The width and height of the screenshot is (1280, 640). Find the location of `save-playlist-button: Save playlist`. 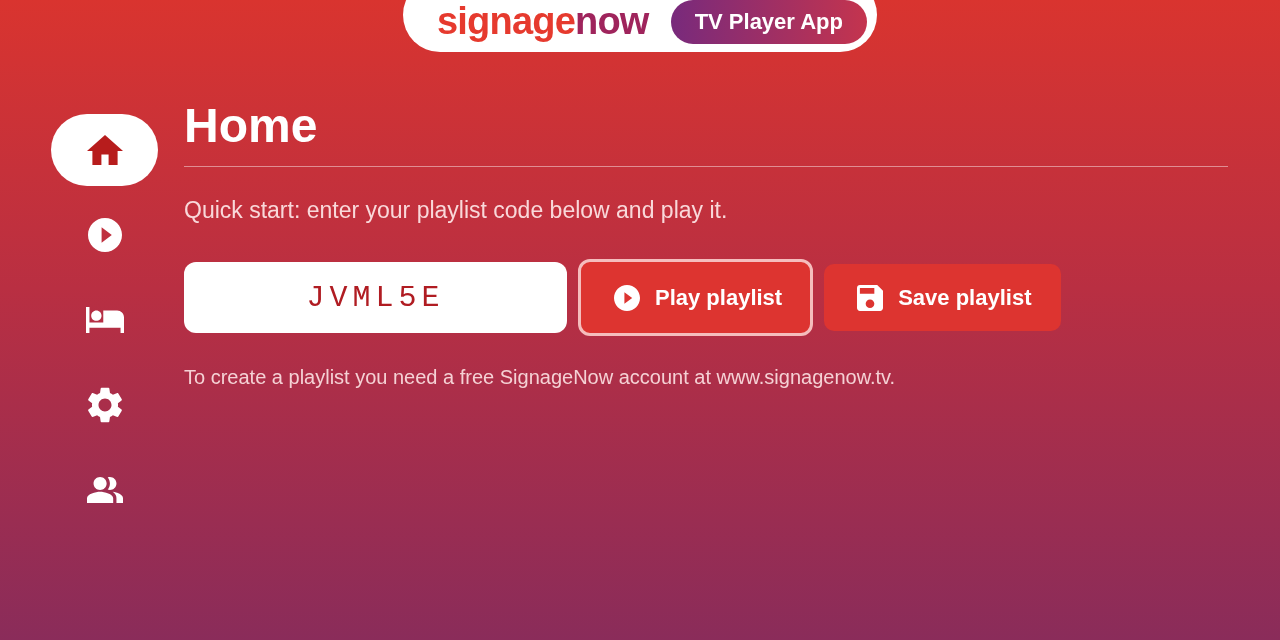

save-playlist-button: Save playlist is located at coordinates (942, 297).